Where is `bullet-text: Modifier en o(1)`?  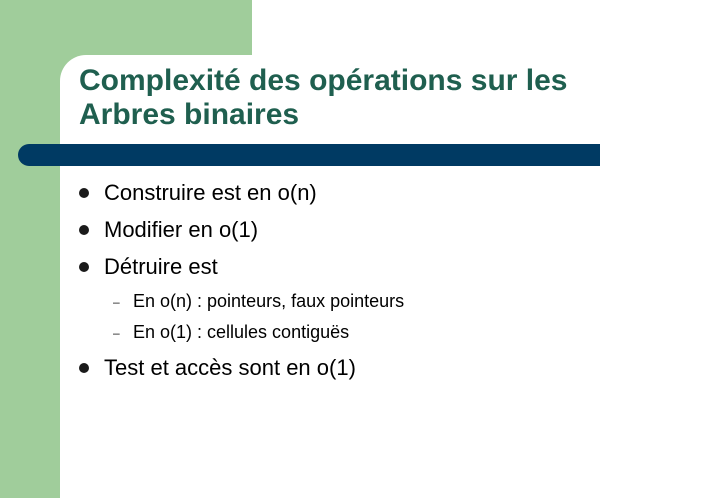
bullet-text: Modifier en o(1) is located at coordinates (181, 229).